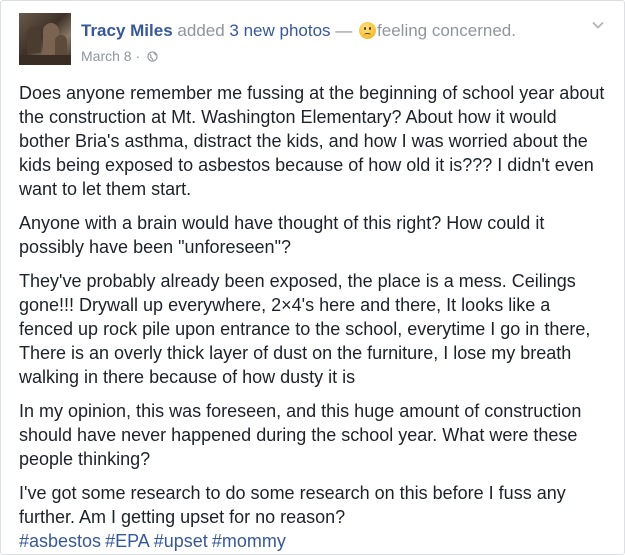 This screenshot has height=555, width=625. Describe the element at coordinates (127, 30) in the screenshot. I see `author-name: Tracy Miles` at that location.